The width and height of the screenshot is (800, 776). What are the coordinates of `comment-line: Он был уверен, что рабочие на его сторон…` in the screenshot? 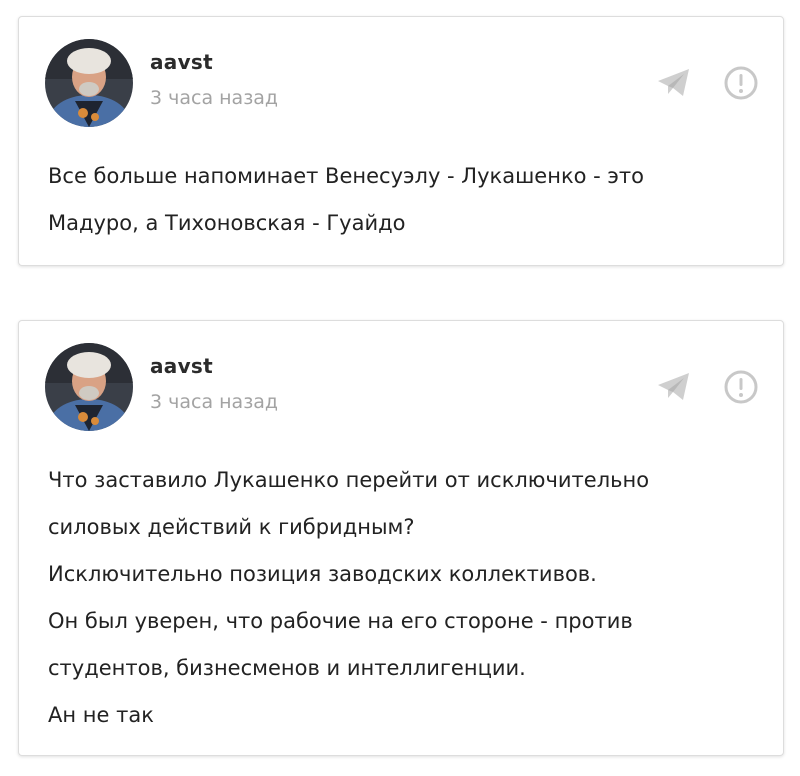 It's located at (340, 621).